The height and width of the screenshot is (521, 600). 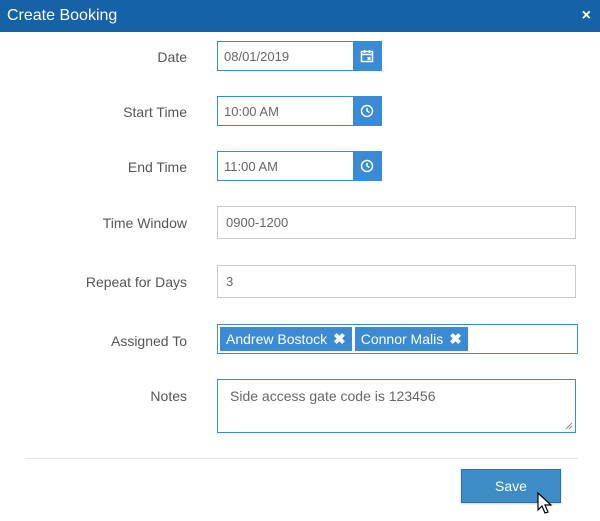 I want to click on start-time-input: 10:00 AM, so click(x=285, y=111).